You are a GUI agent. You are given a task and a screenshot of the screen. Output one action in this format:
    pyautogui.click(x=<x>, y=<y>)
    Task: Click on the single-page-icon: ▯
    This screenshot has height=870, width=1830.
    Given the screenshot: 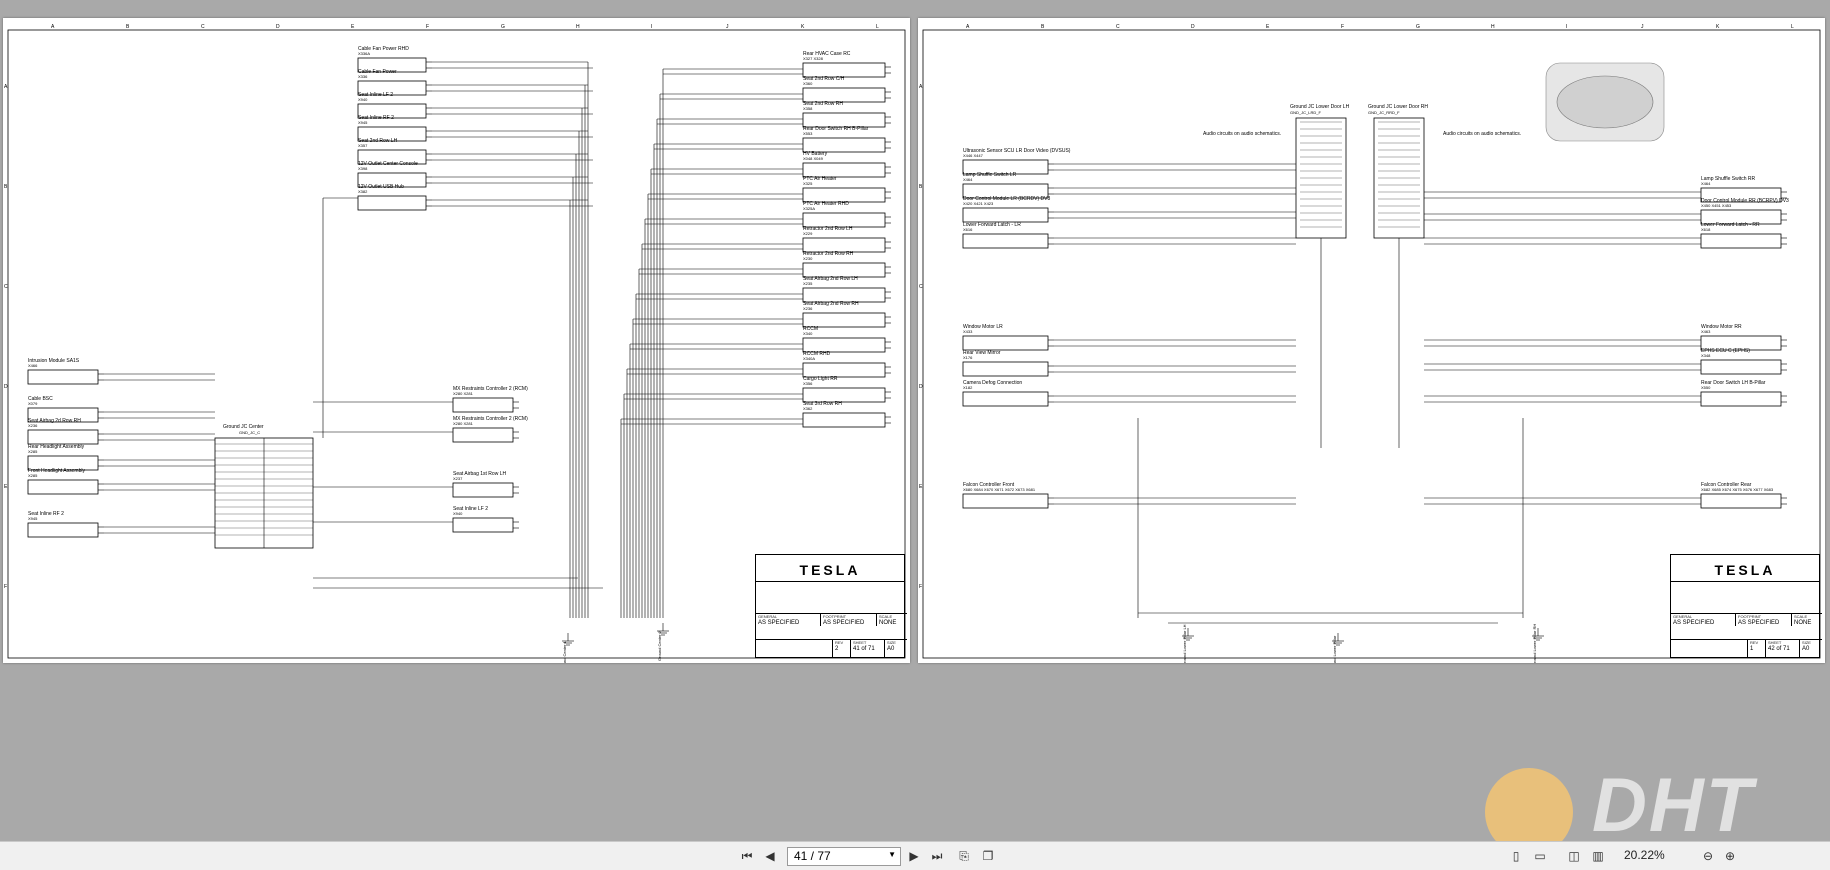 What is the action you would take?
    pyautogui.click(x=1516, y=856)
    